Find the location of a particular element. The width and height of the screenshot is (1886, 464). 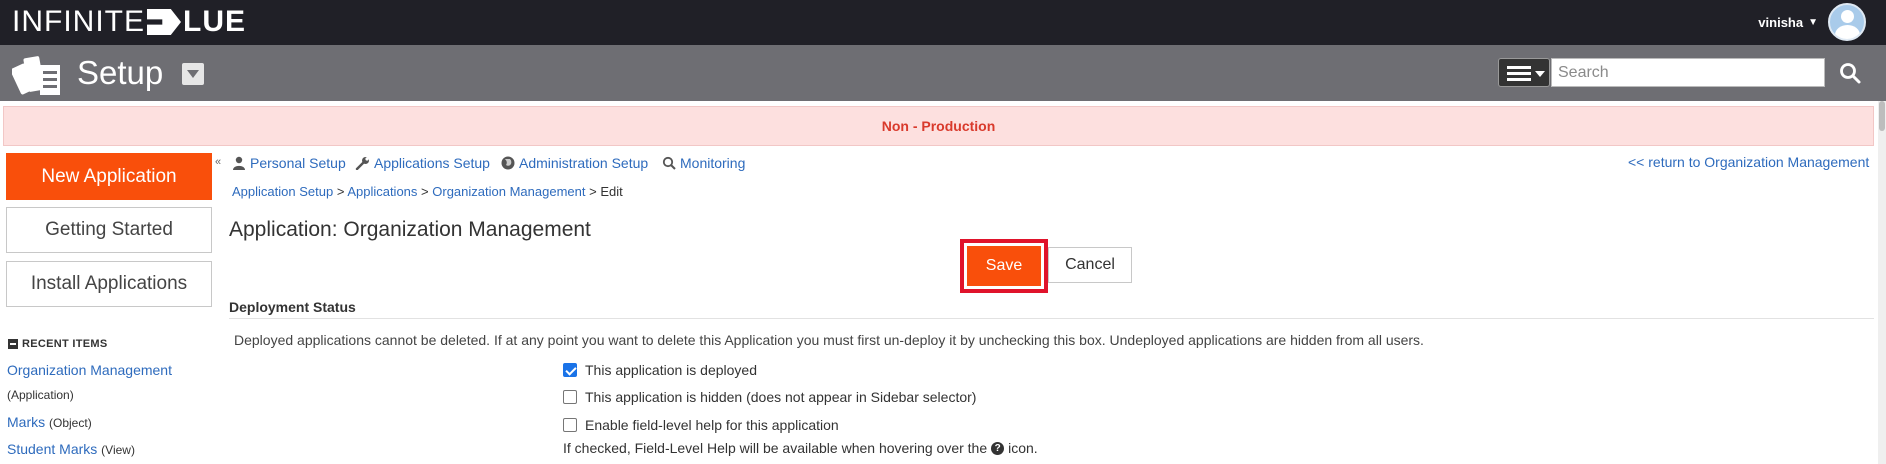

setup-app-icon is located at coordinates (36, 75).